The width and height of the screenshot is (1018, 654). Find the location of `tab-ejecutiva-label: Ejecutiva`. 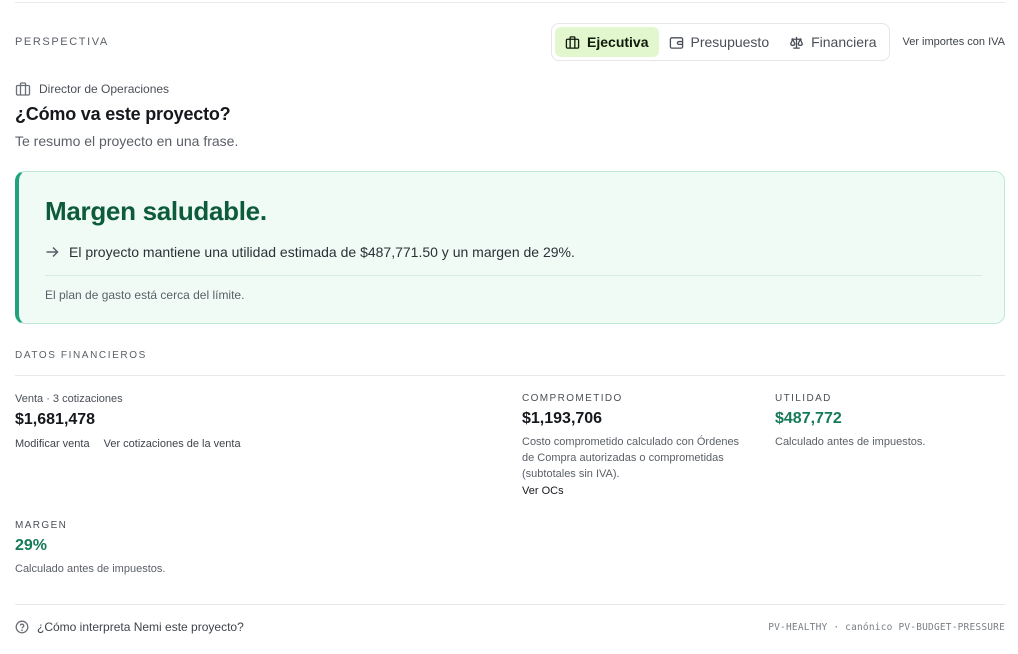

tab-ejecutiva-label: Ejecutiva is located at coordinates (618, 42).